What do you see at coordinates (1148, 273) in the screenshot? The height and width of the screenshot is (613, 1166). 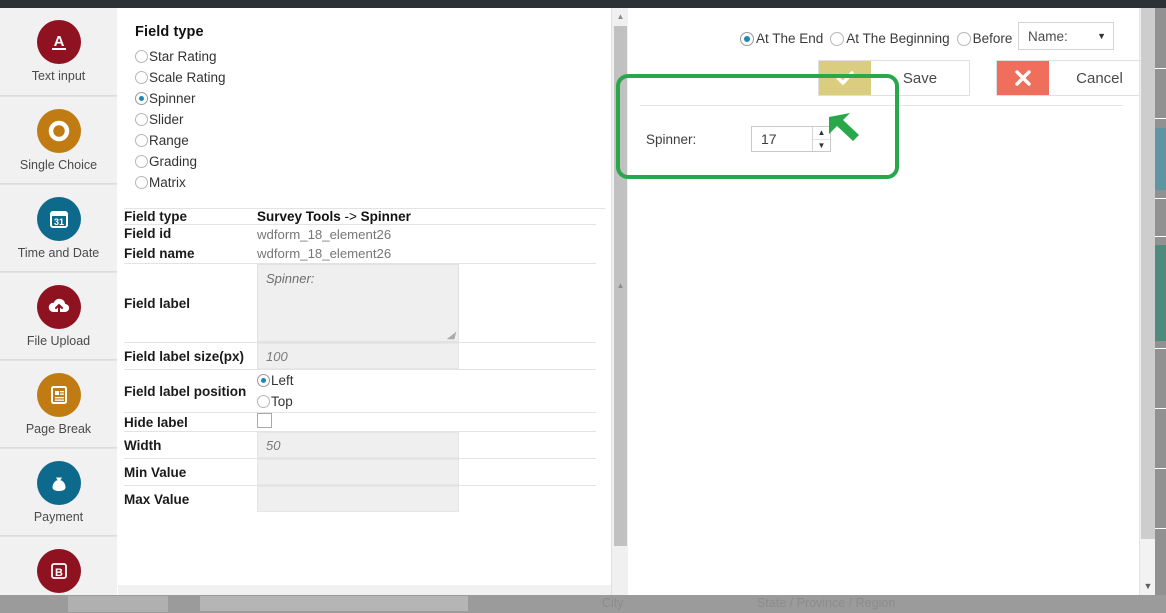 I see `scrollbar-thumb` at bounding box center [1148, 273].